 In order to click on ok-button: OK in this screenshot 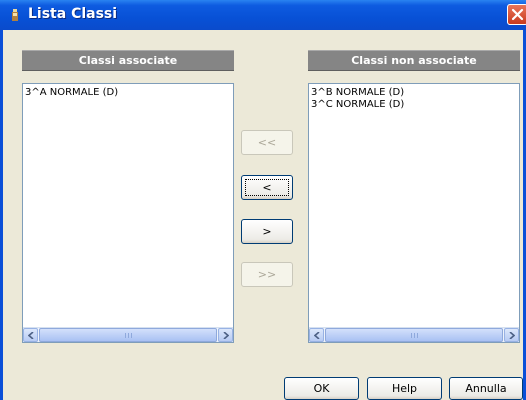, I will do `click(321, 388)`.